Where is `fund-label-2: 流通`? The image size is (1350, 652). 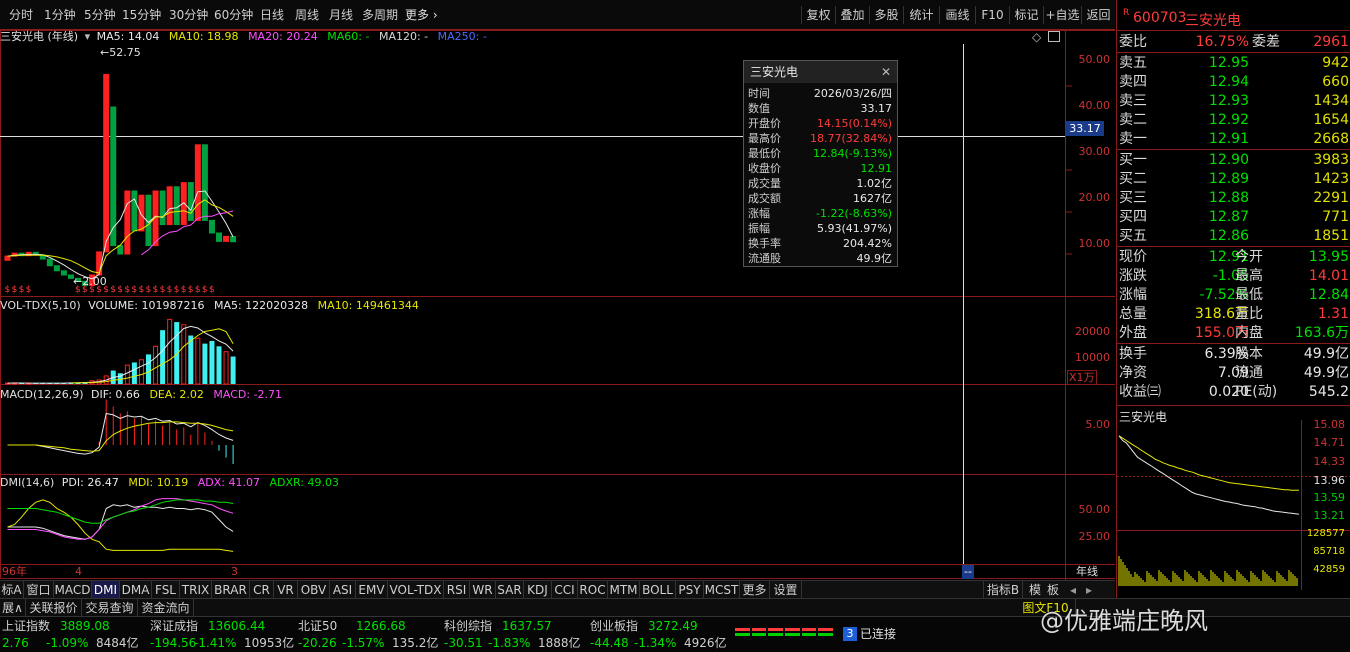 fund-label-2: 流通 is located at coordinates (1249, 373).